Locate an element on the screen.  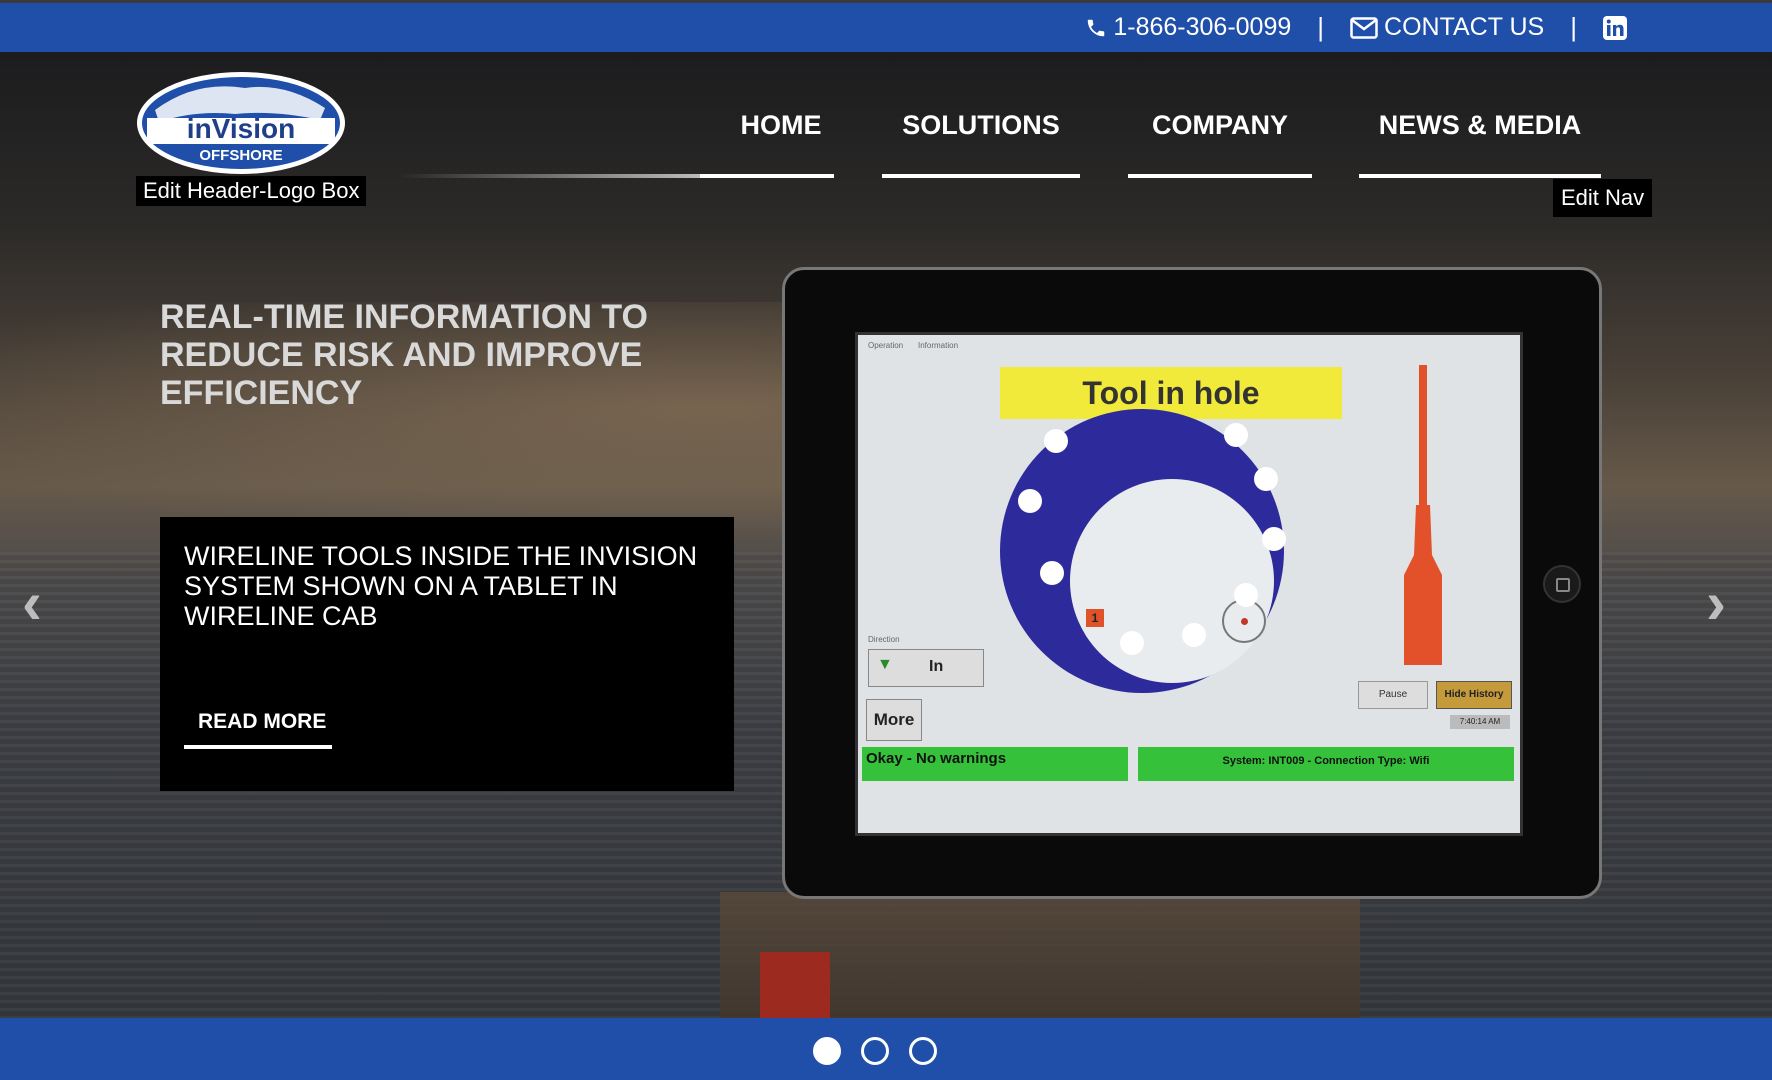
tab-operation: Operation is located at coordinates (886, 345).